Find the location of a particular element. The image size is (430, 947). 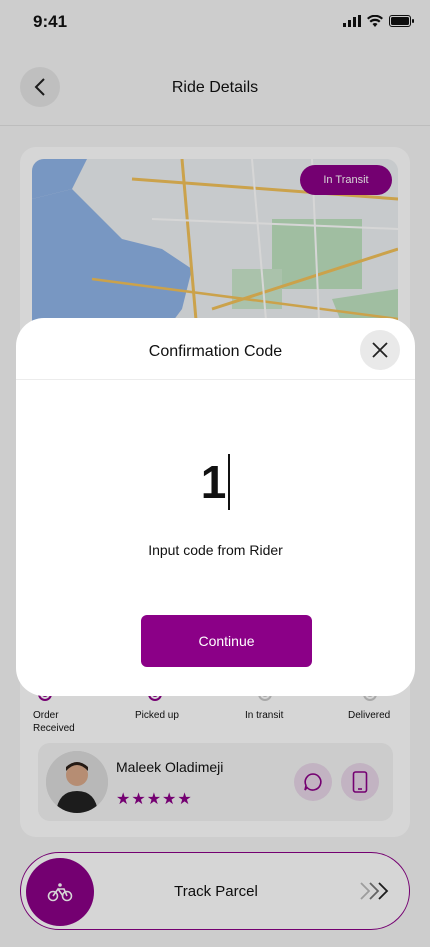

modal-title: Confirmation Code is located at coordinates (215, 351).